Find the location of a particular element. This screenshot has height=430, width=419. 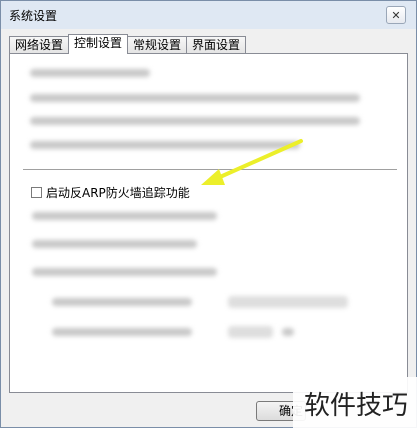

yellow-arrow-annotation is located at coordinates (252, 162).